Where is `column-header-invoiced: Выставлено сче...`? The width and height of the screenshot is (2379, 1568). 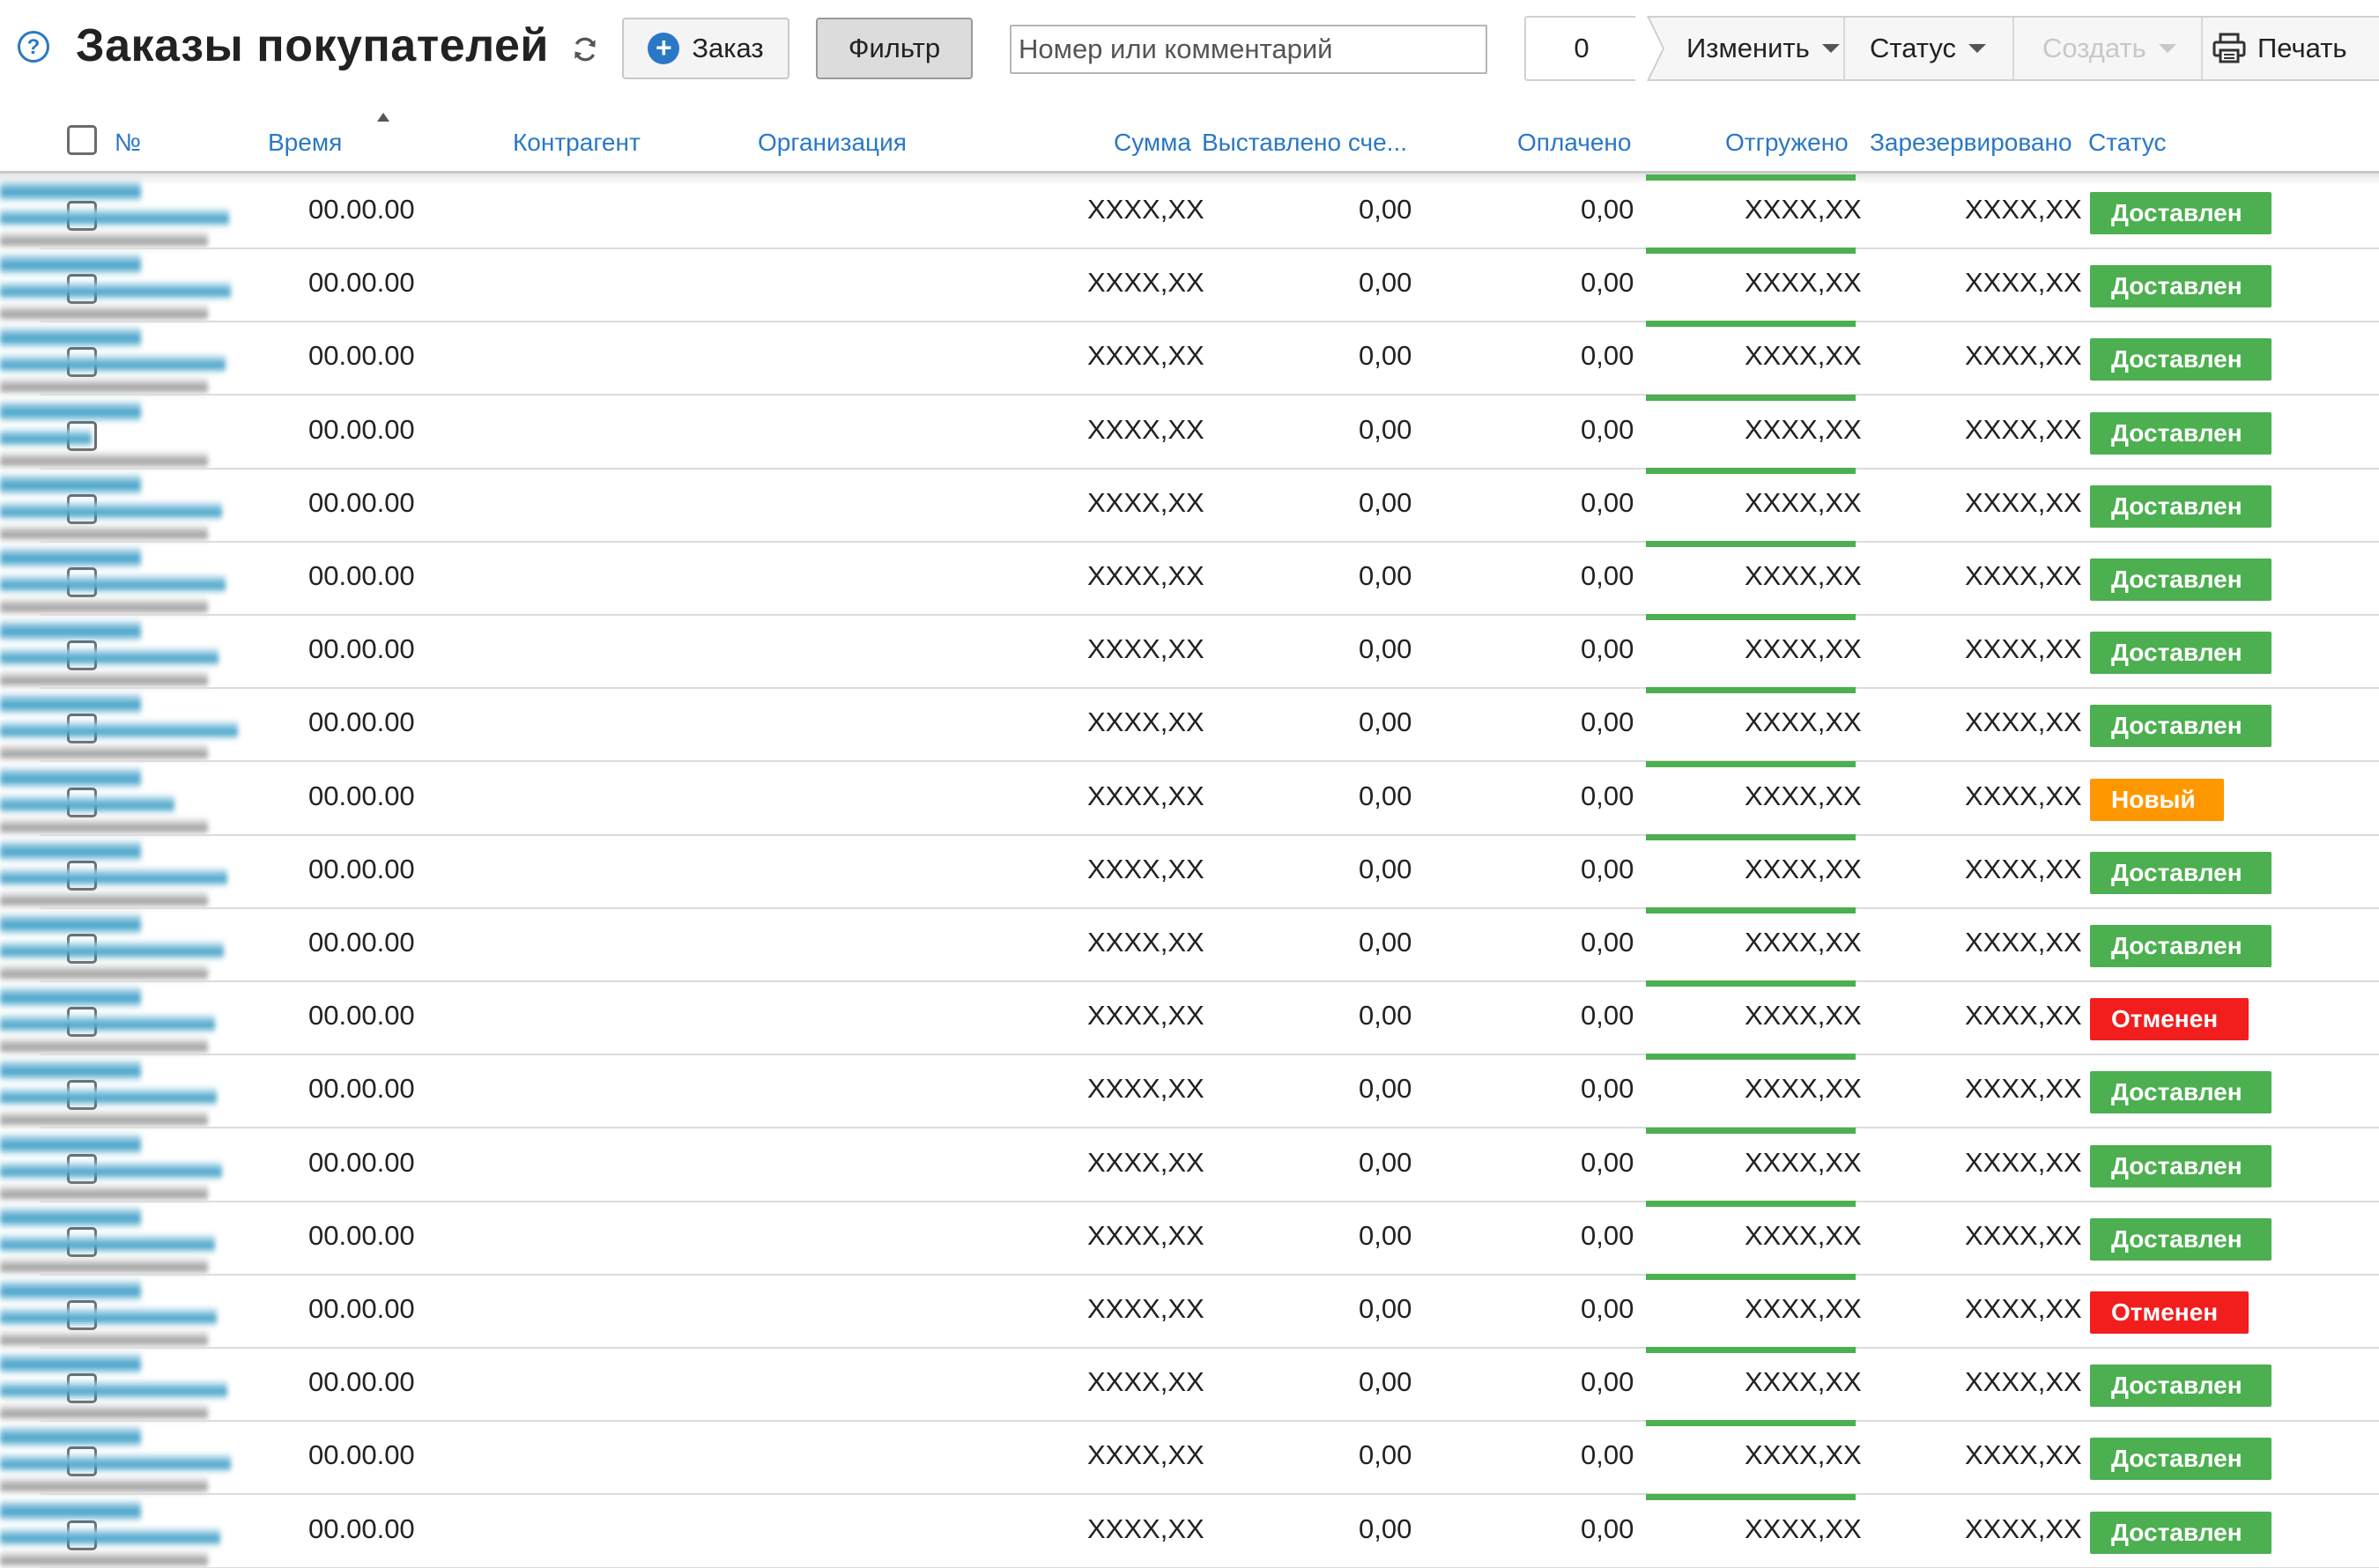 column-header-invoiced: Выставлено сче... is located at coordinates (1304, 143).